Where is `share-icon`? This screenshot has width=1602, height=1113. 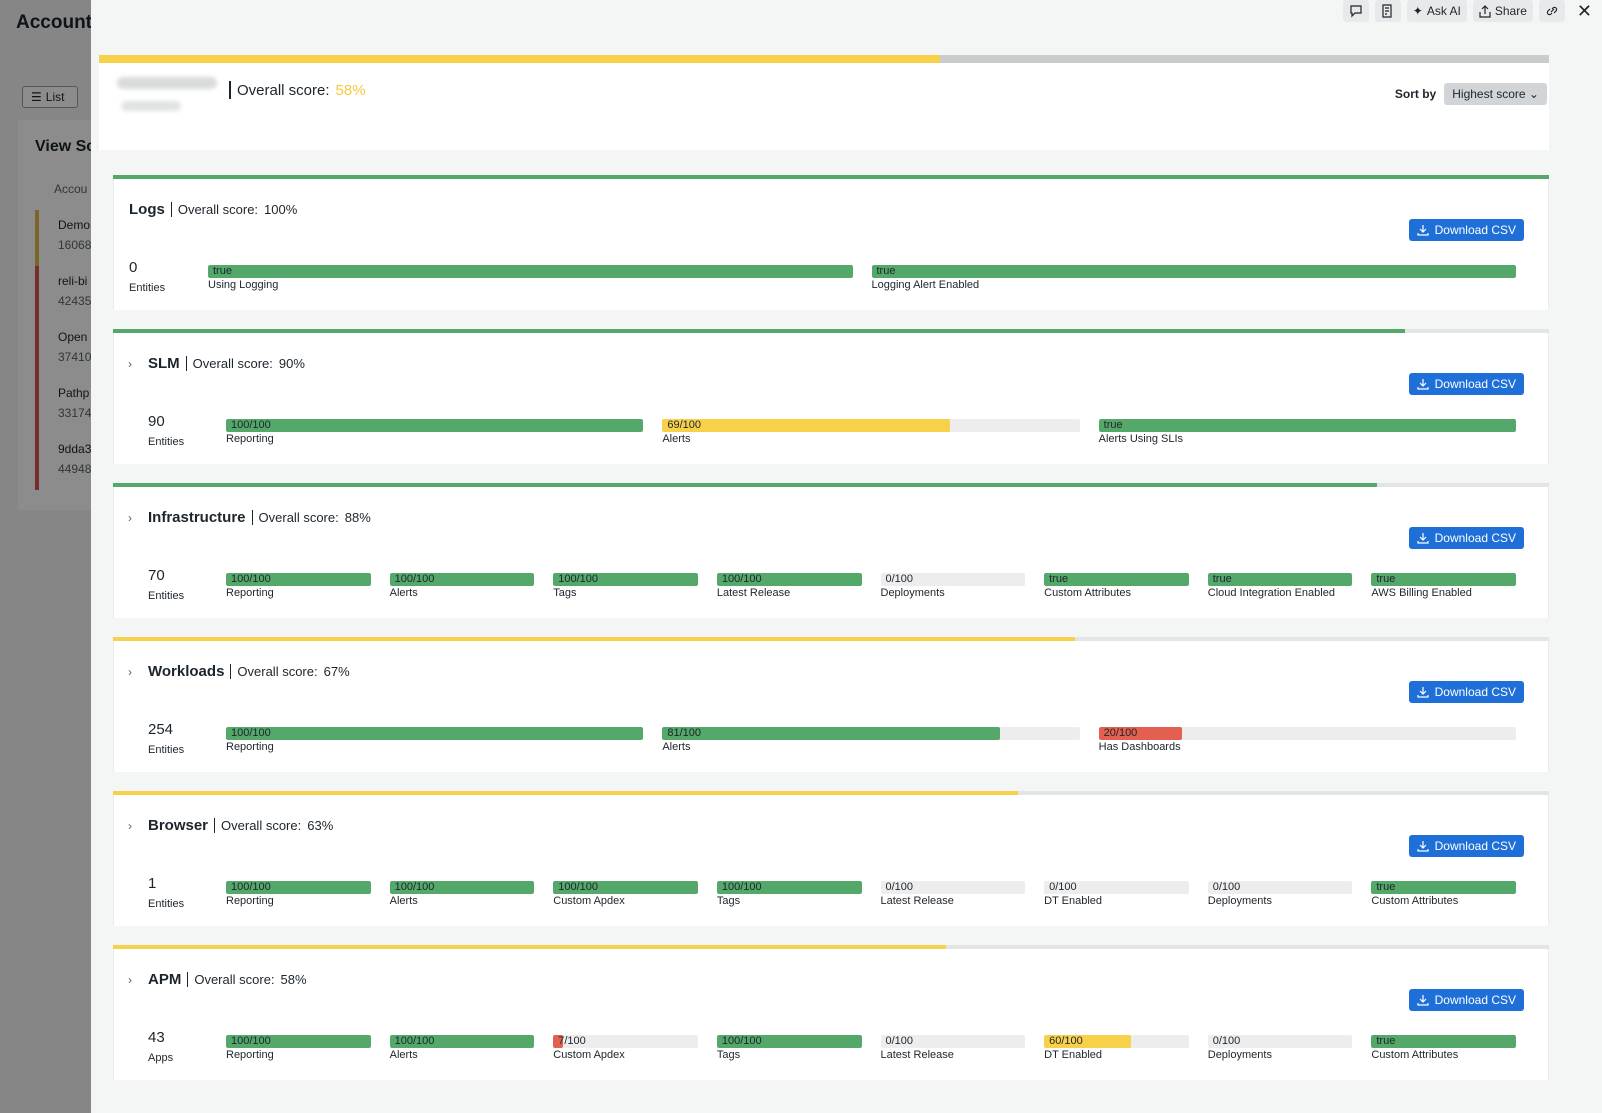 share-icon is located at coordinates (1485, 11).